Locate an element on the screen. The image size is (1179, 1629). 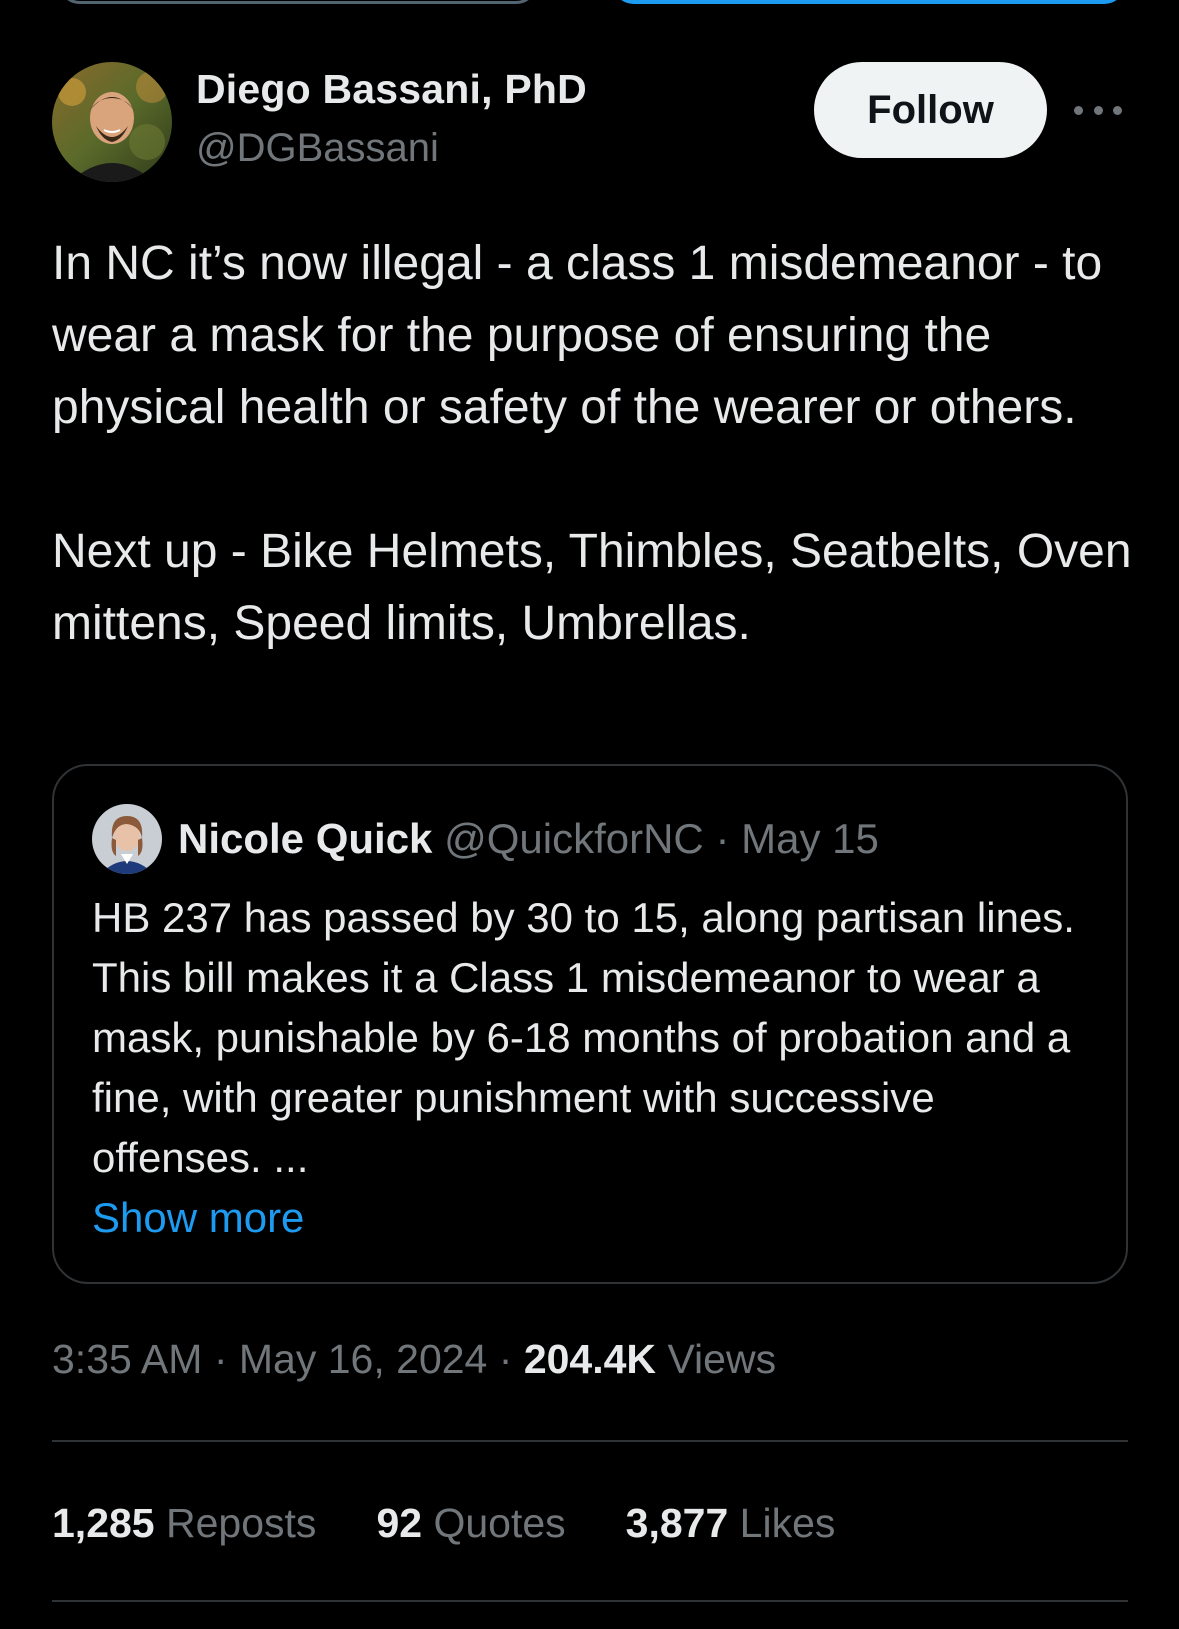
more-horizontal-icon is located at coordinates (1098, 110).